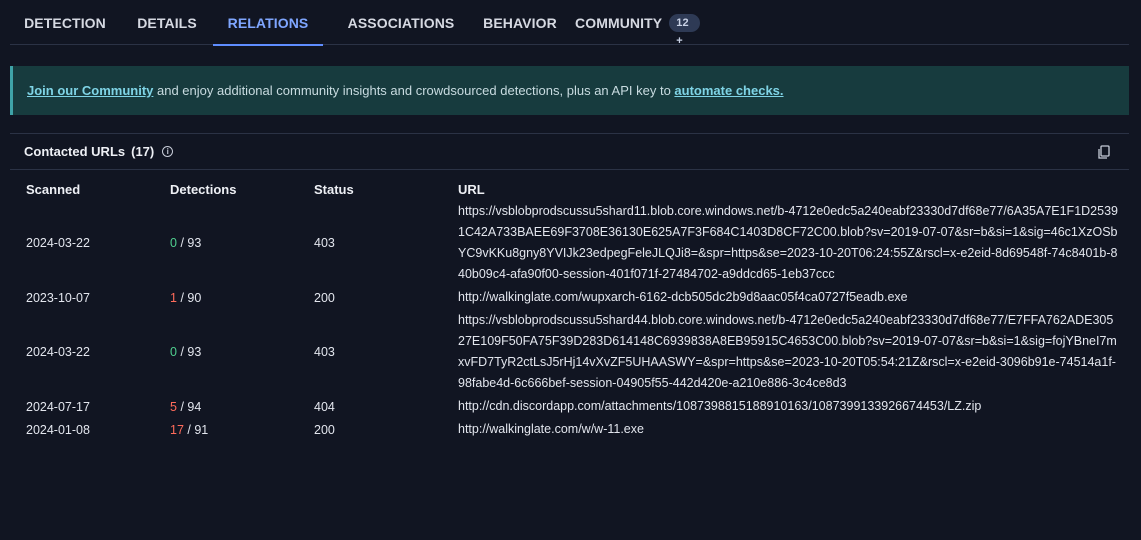  What do you see at coordinates (471, 189) in the screenshot?
I see `col-header-url: URL` at bounding box center [471, 189].